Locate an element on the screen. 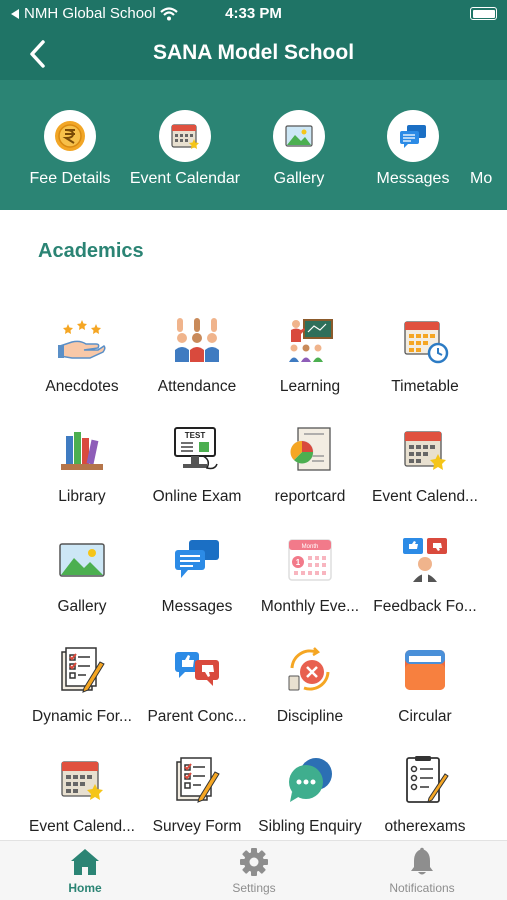 The image size is (507, 900). tab-home: Home is located at coordinates (85, 871).